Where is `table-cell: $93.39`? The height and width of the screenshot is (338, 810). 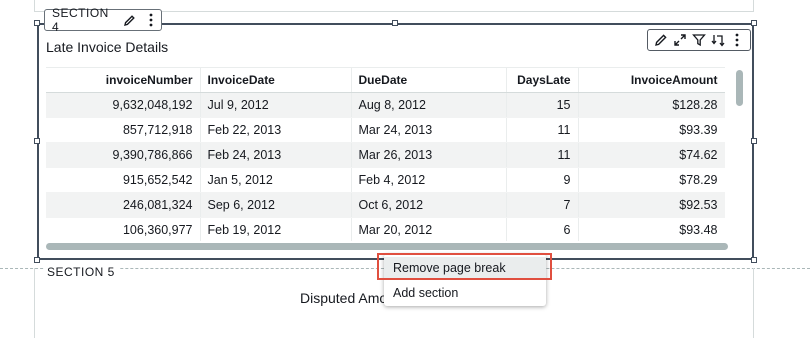 table-cell: $93.39 is located at coordinates (651, 130).